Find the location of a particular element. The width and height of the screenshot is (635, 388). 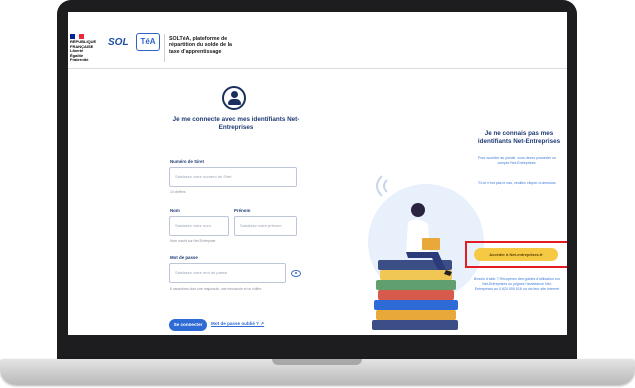

nom-label: Nom is located at coordinates (175, 210).